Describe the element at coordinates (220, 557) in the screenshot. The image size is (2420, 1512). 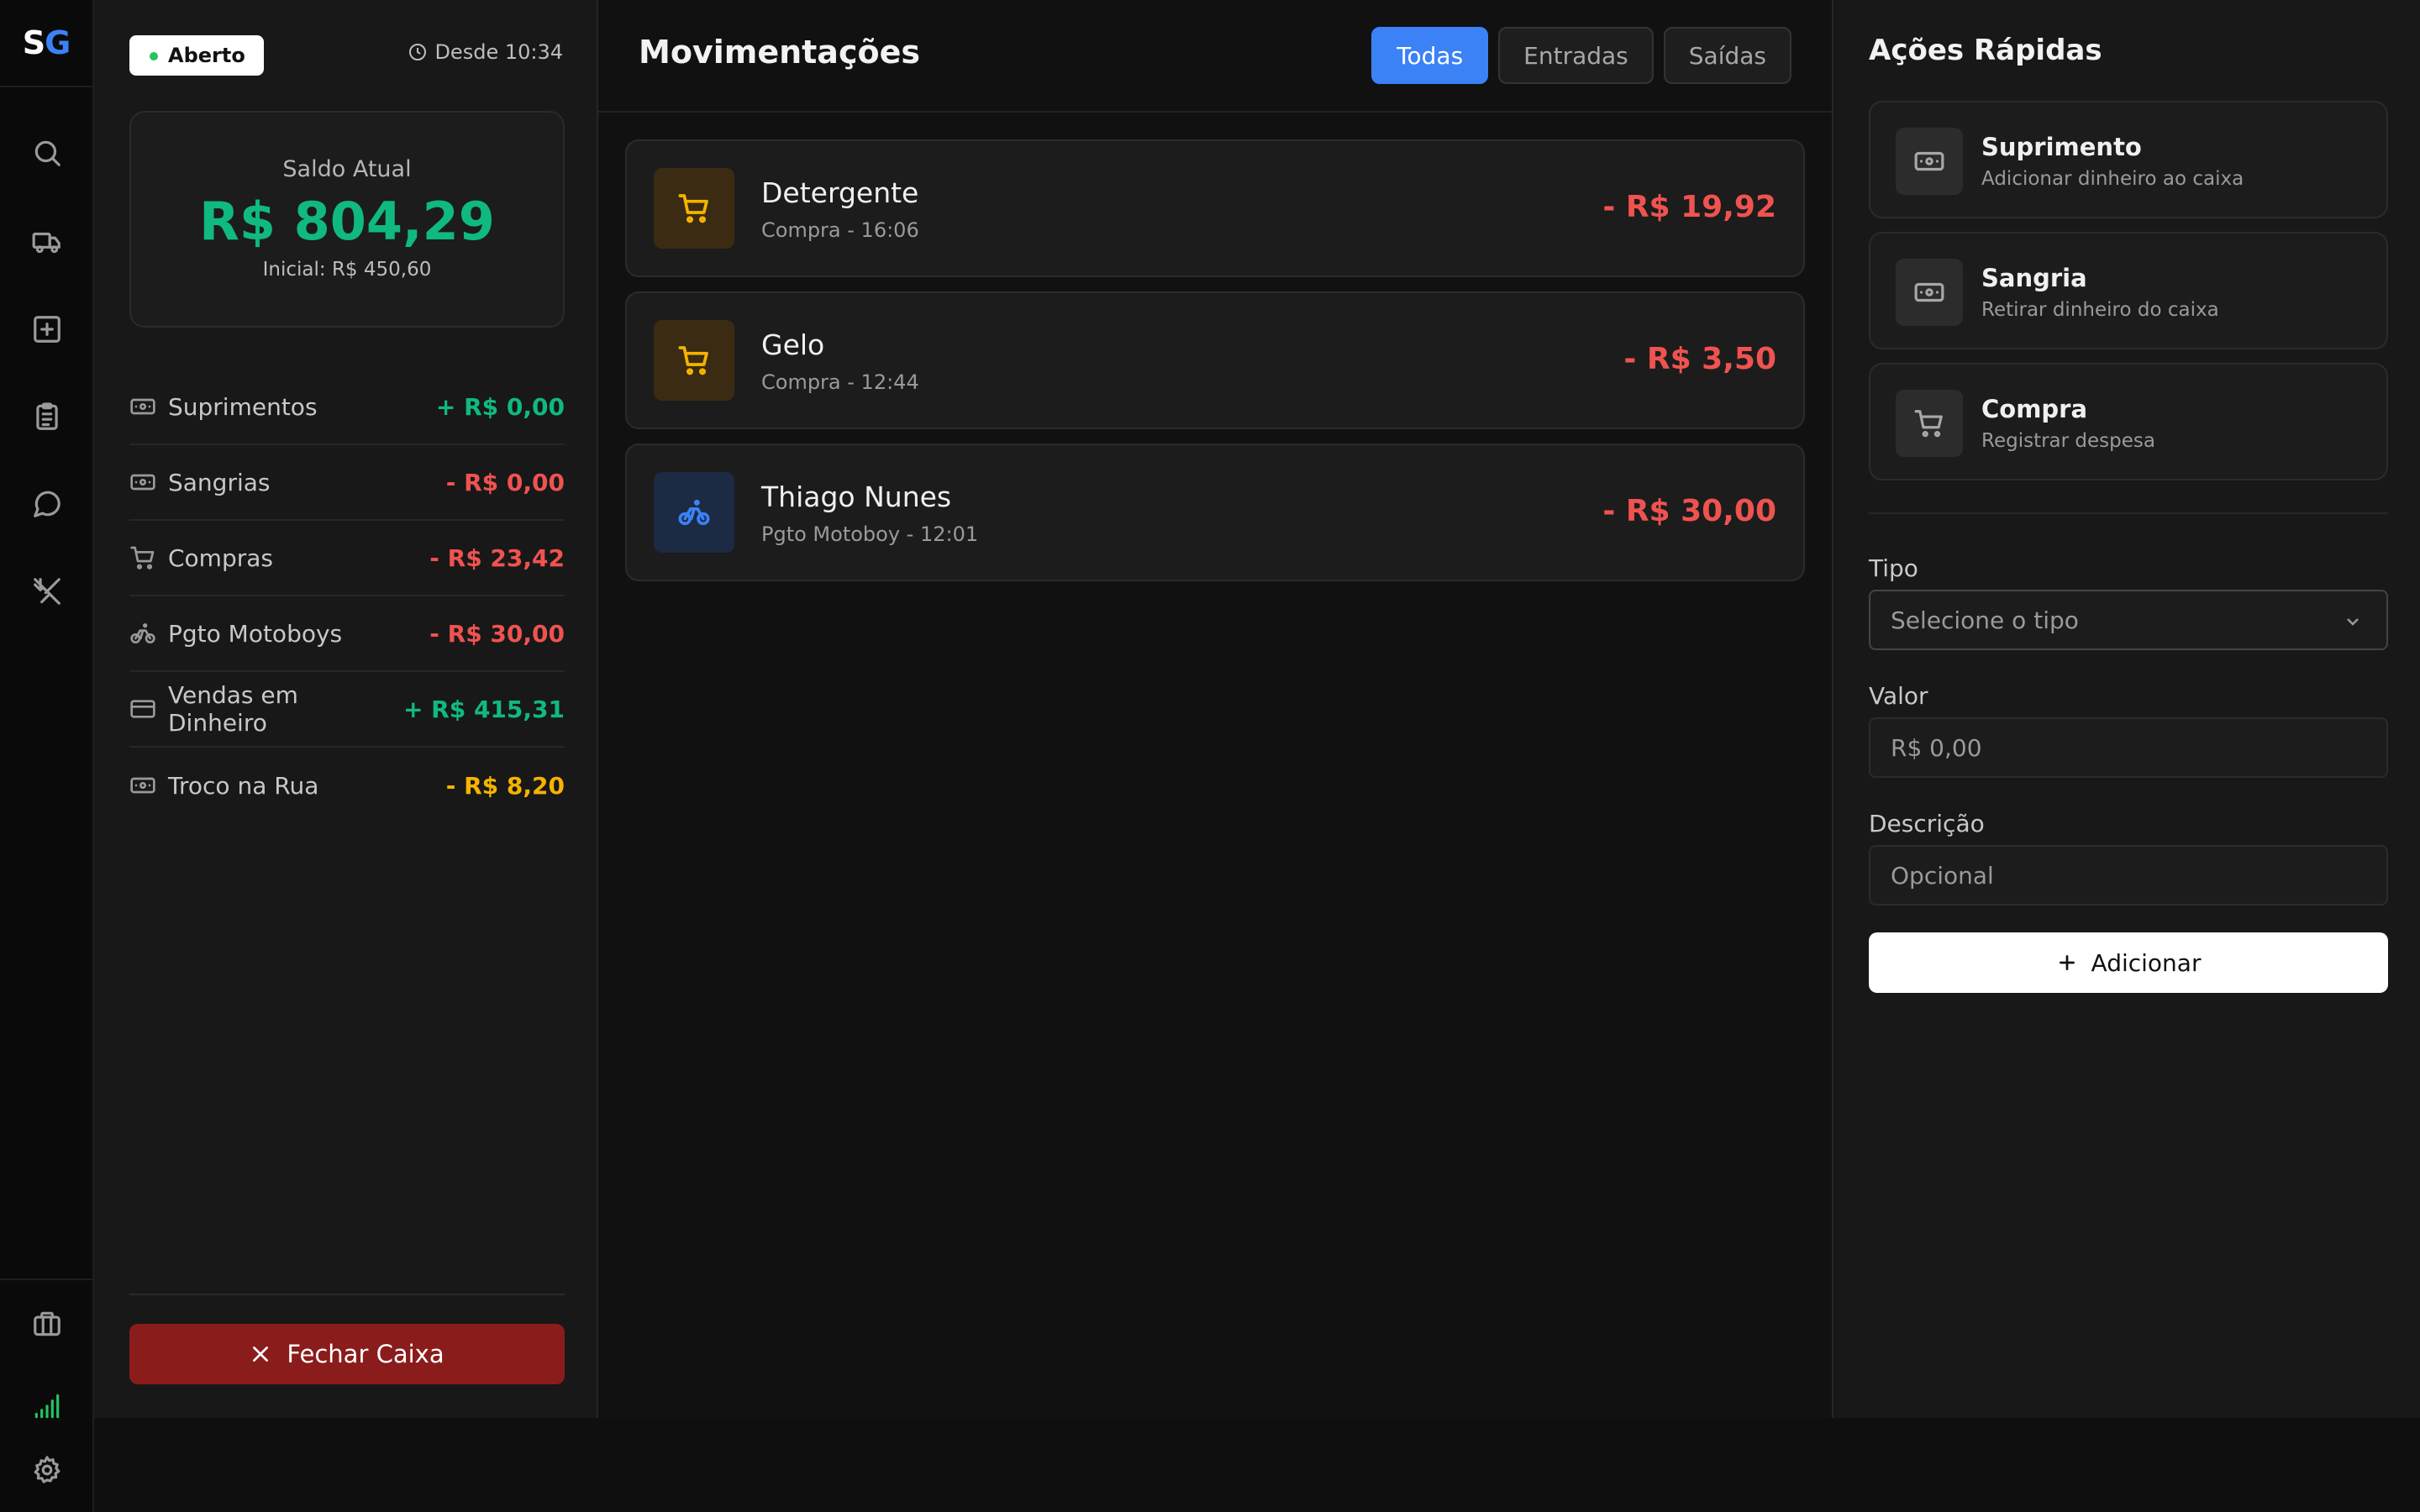
I see `summary-label: Compras` at that location.